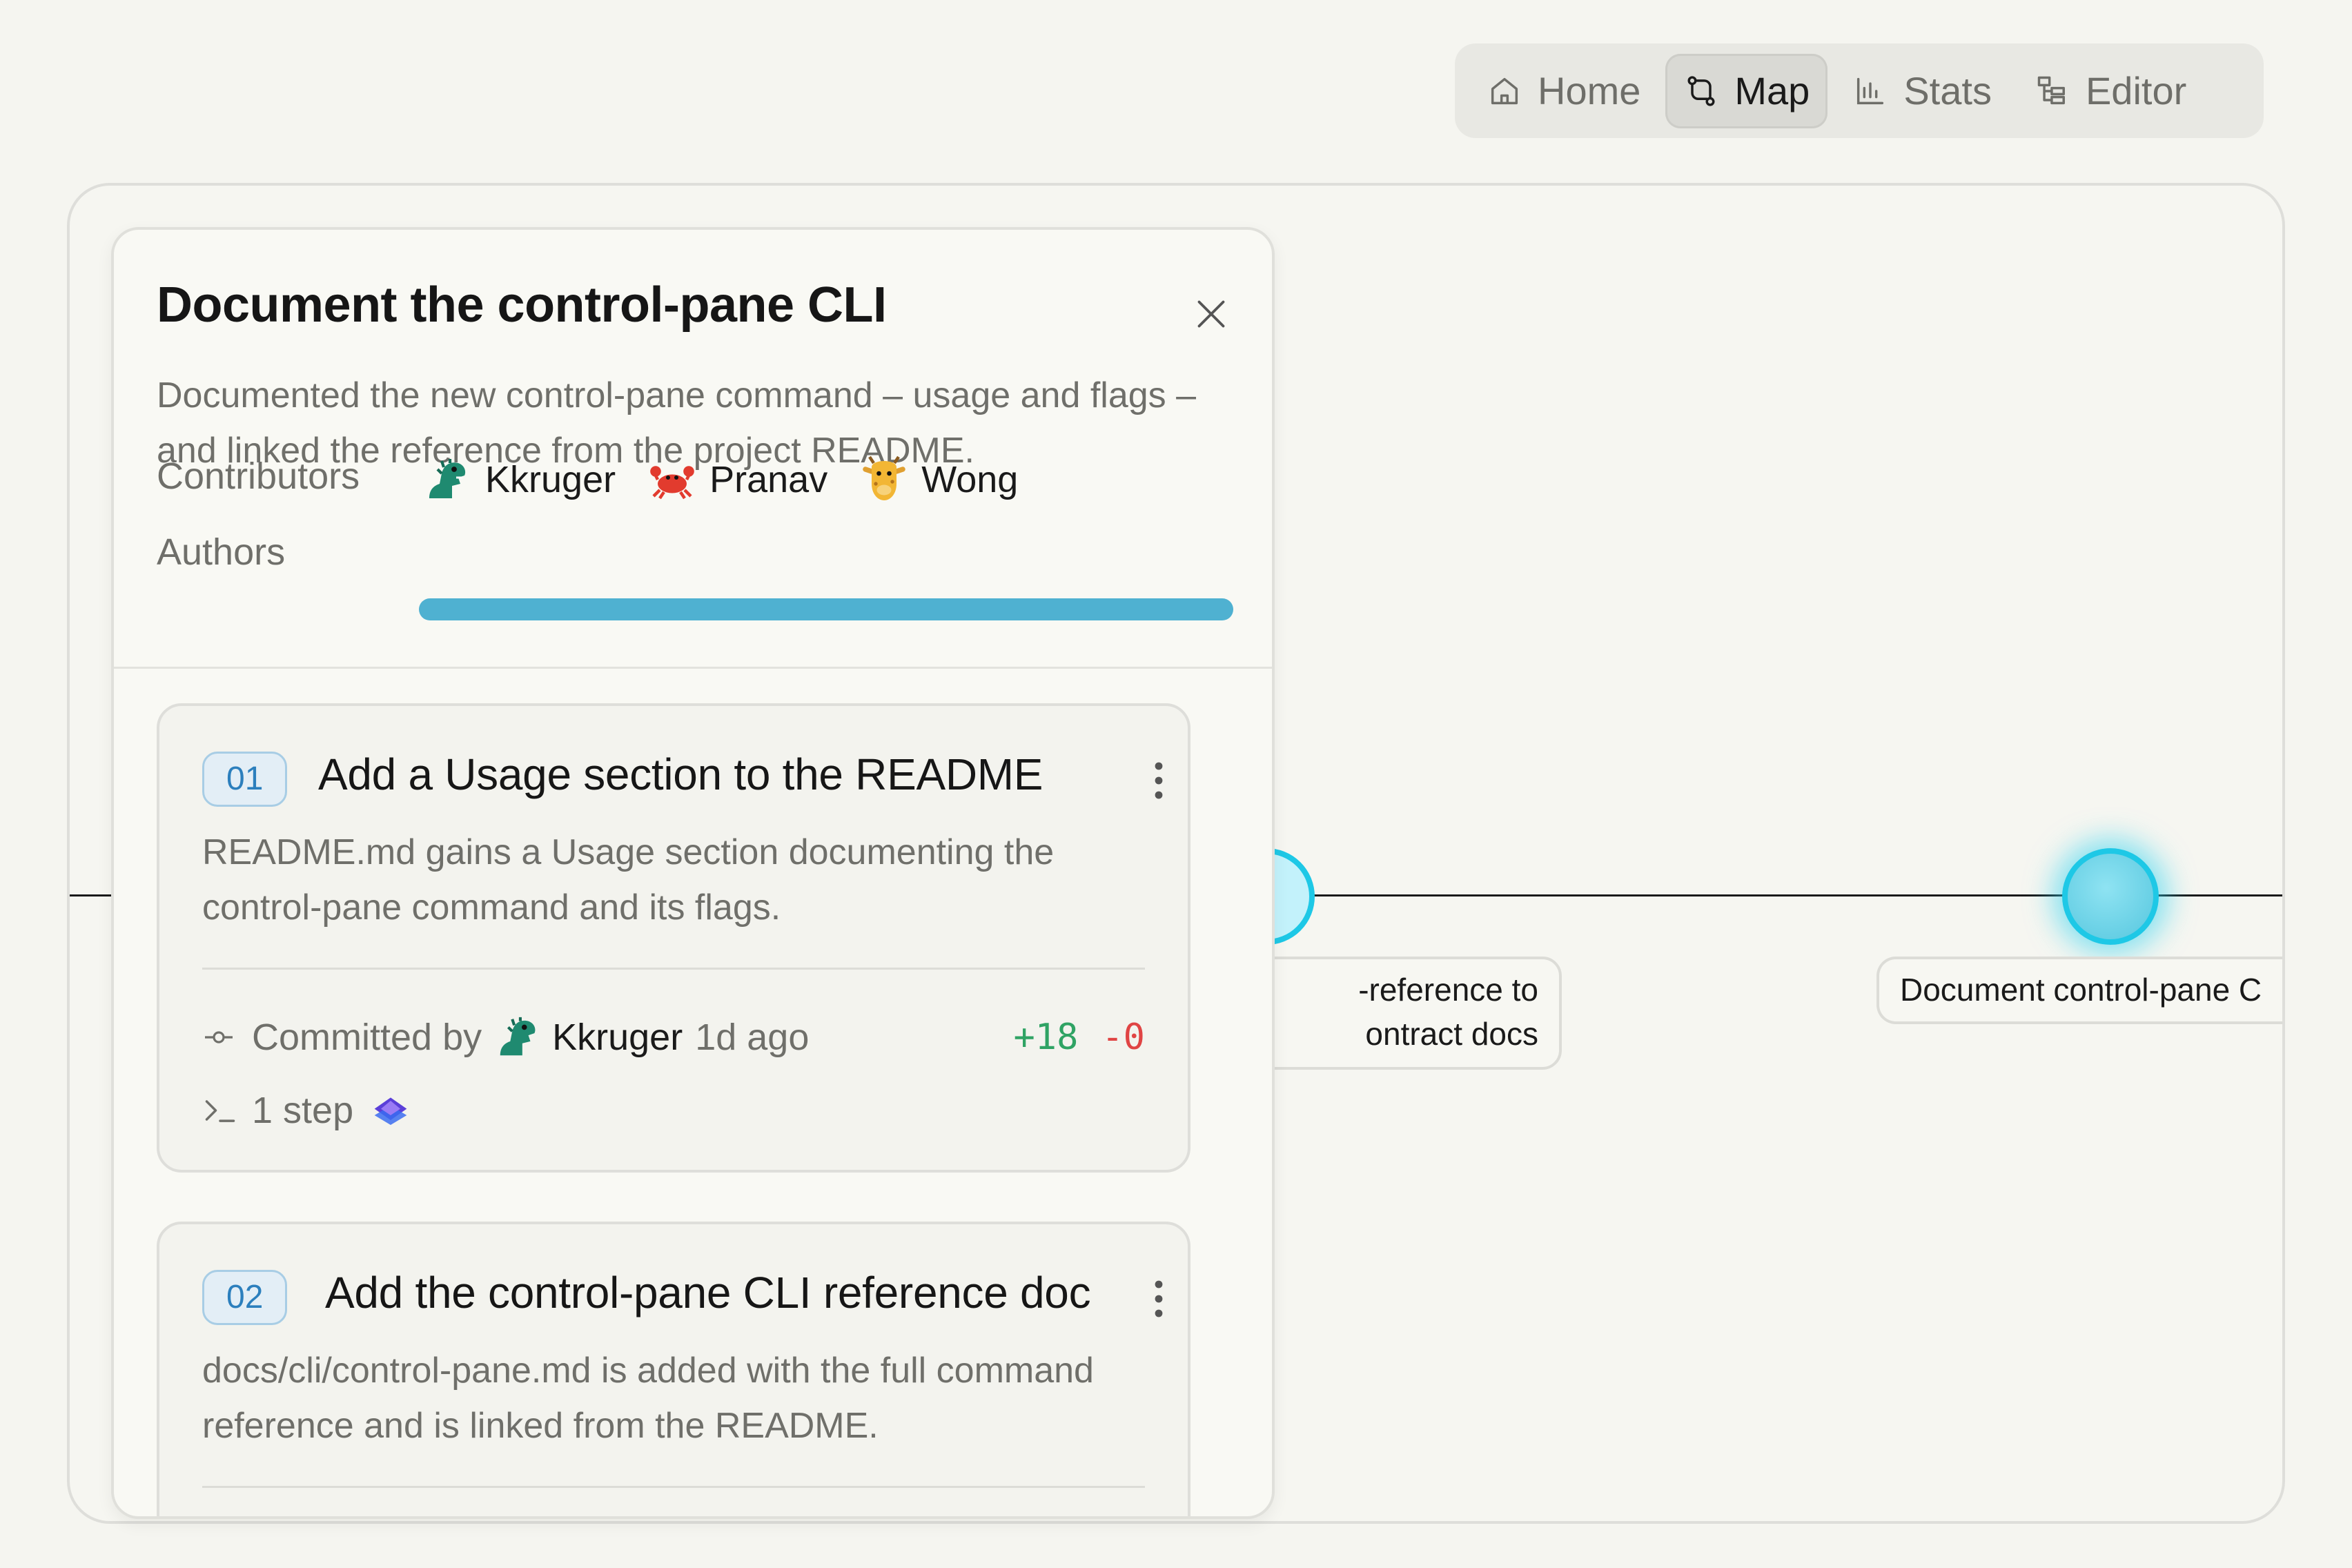 The width and height of the screenshot is (2352, 1568). What do you see at coordinates (1046, 1037) in the screenshot?
I see `diff-additions: +18` at bounding box center [1046, 1037].